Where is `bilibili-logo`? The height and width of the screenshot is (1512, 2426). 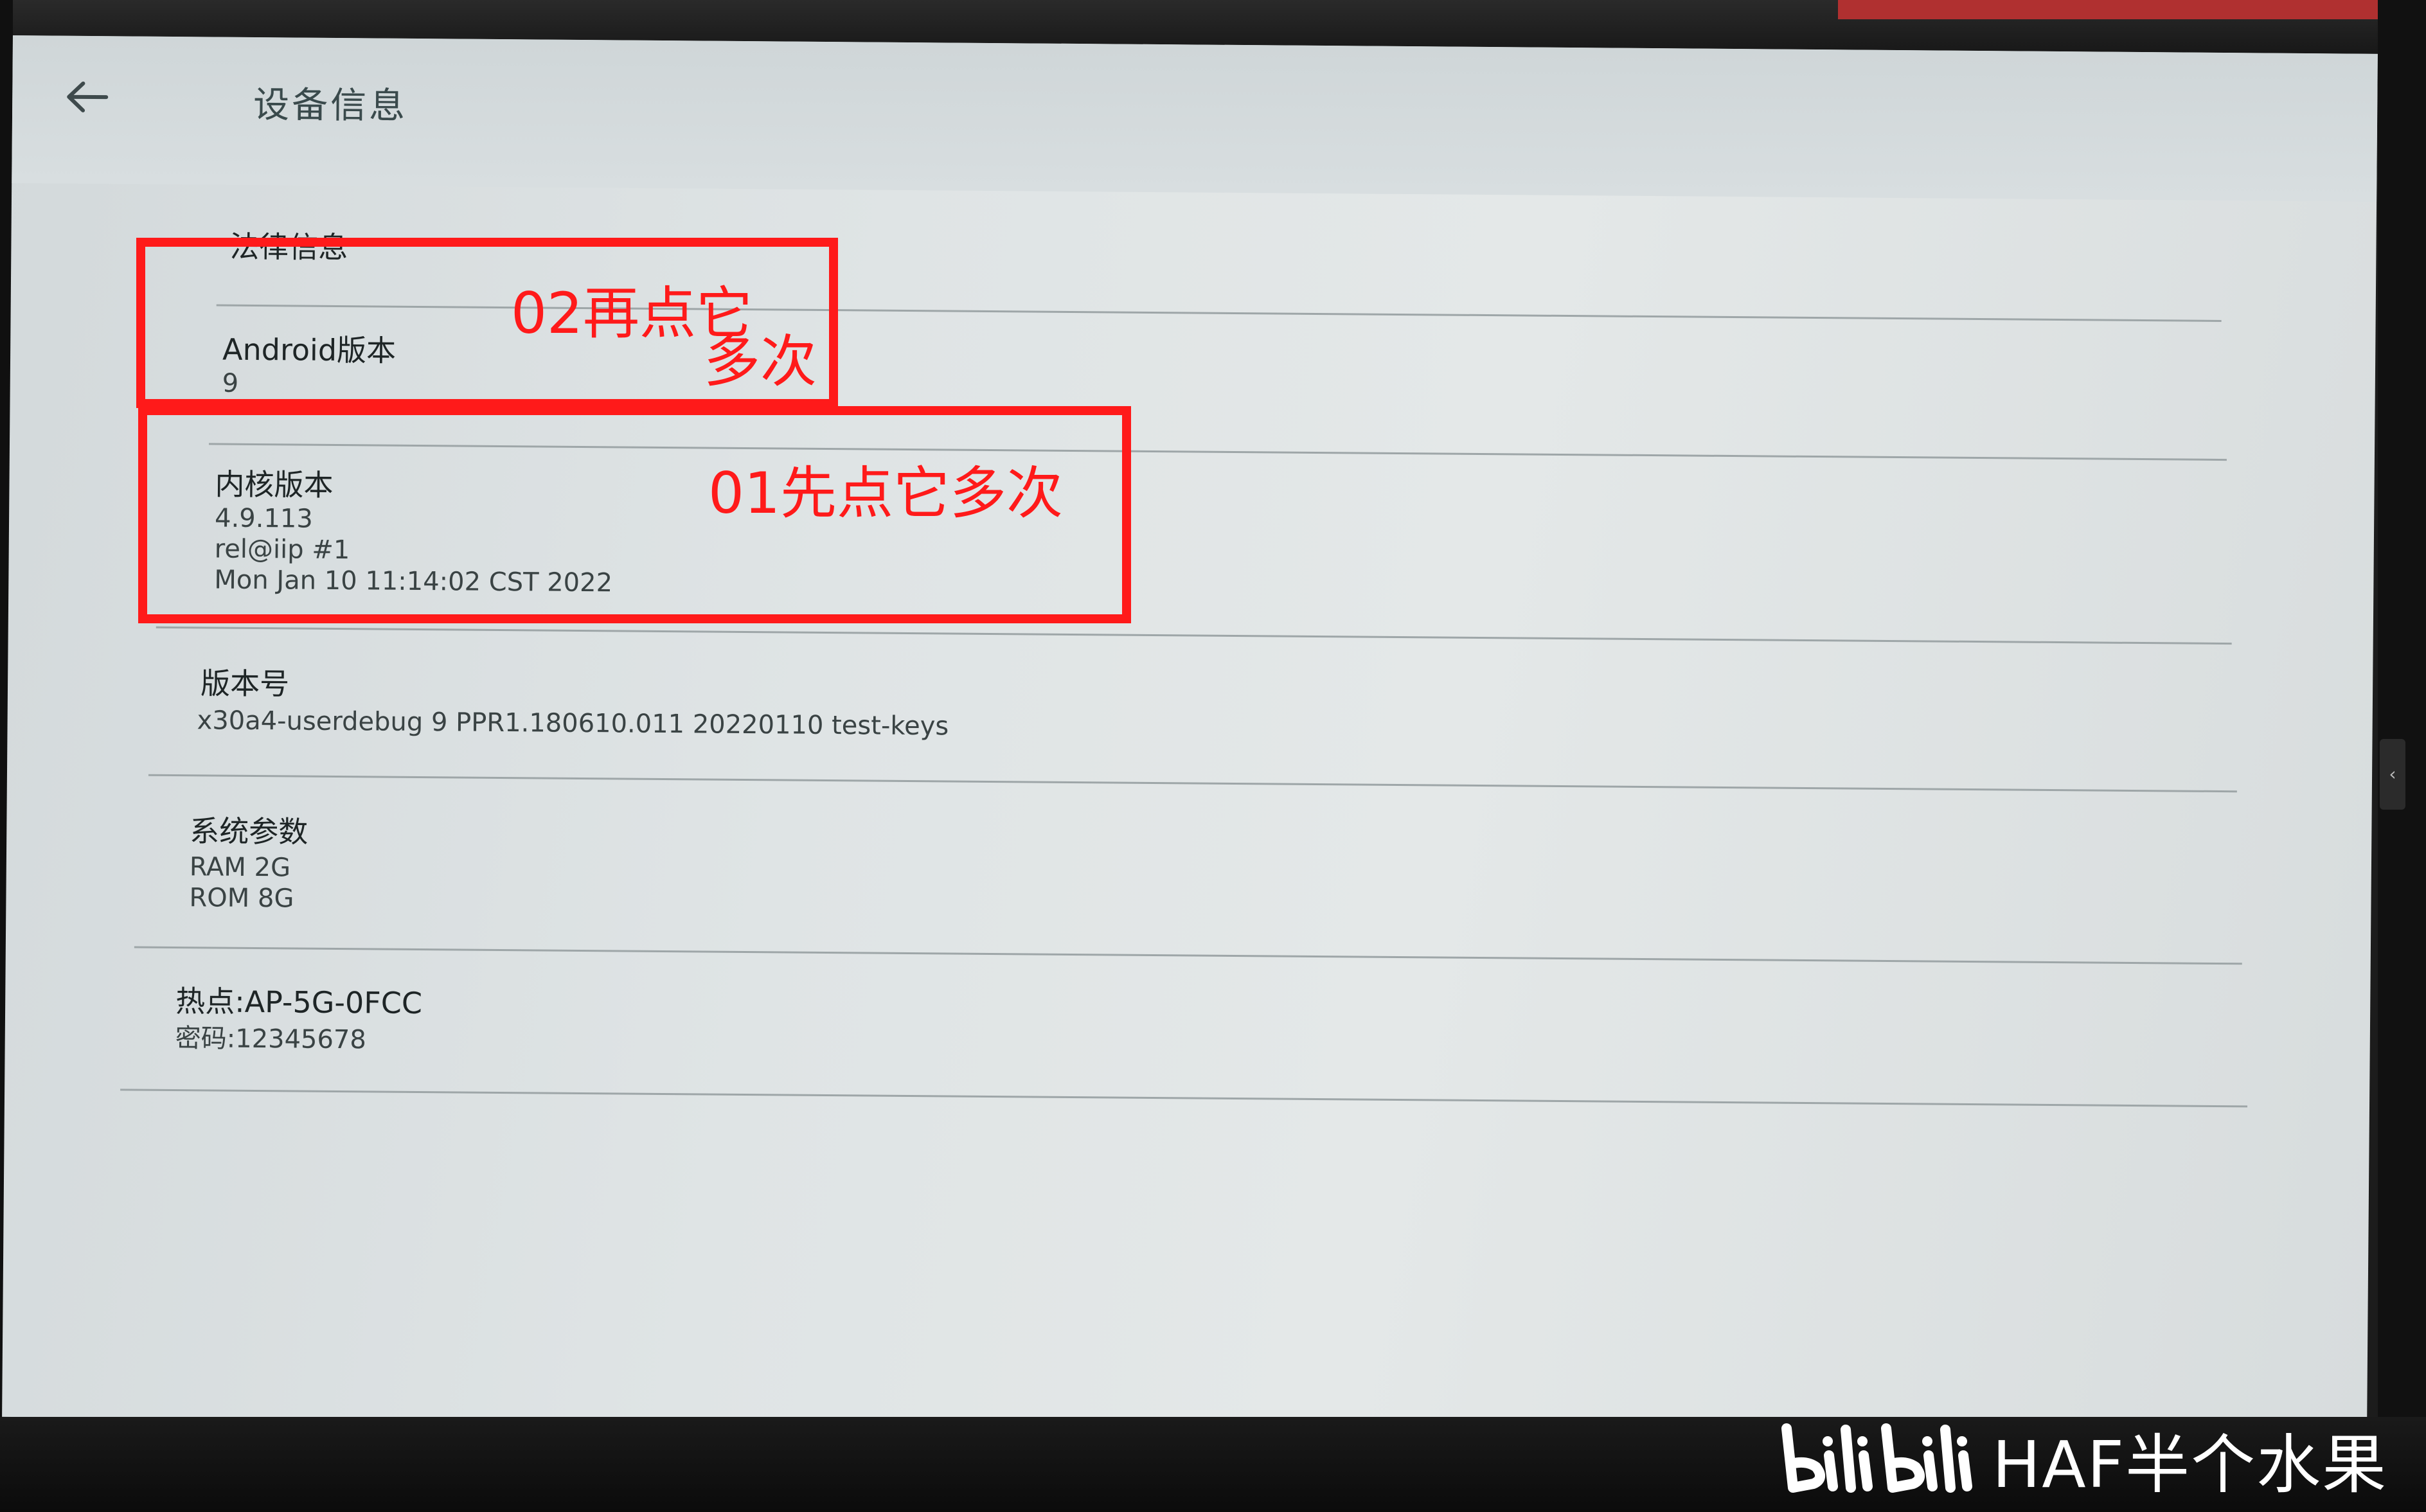
bilibili-logo is located at coordinates (1876, 1458).